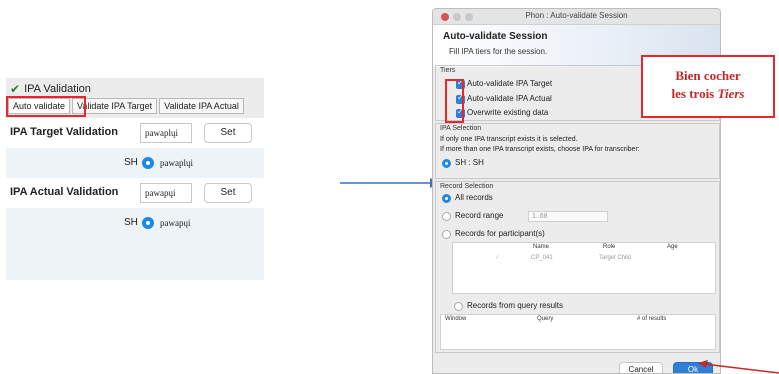 The width and height of the screenshot is (779, 374). Describe the element at coordinates (541, 247) in the screenshot. I see `participants-col-name: Name` at that location.